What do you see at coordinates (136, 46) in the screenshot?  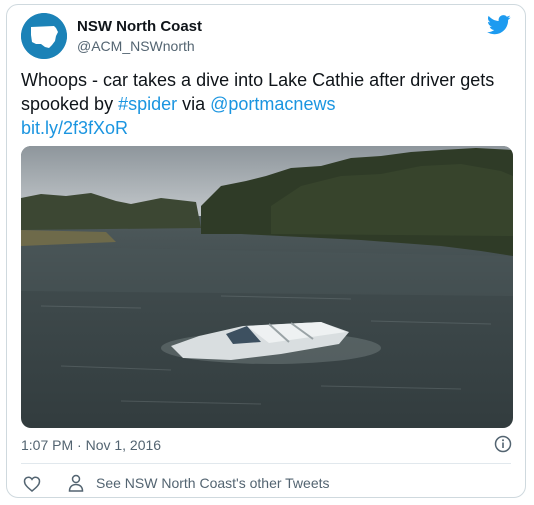 I see `author-handle: @ACM_NSWnorth` at bounding box center [136, 46].